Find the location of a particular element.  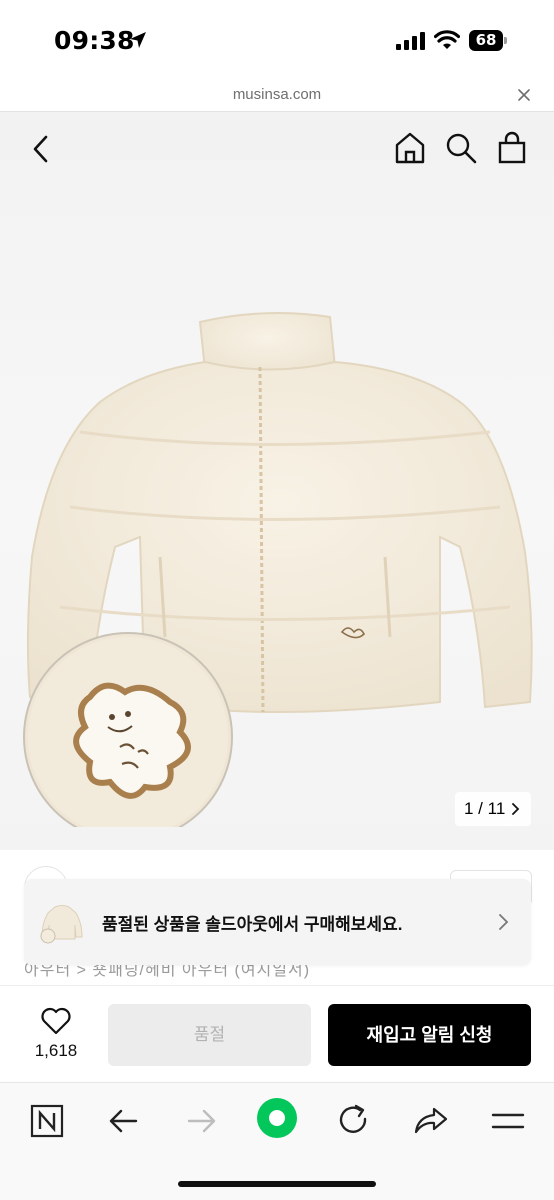

battery-level: 68 is located at coordinates (486, 40).